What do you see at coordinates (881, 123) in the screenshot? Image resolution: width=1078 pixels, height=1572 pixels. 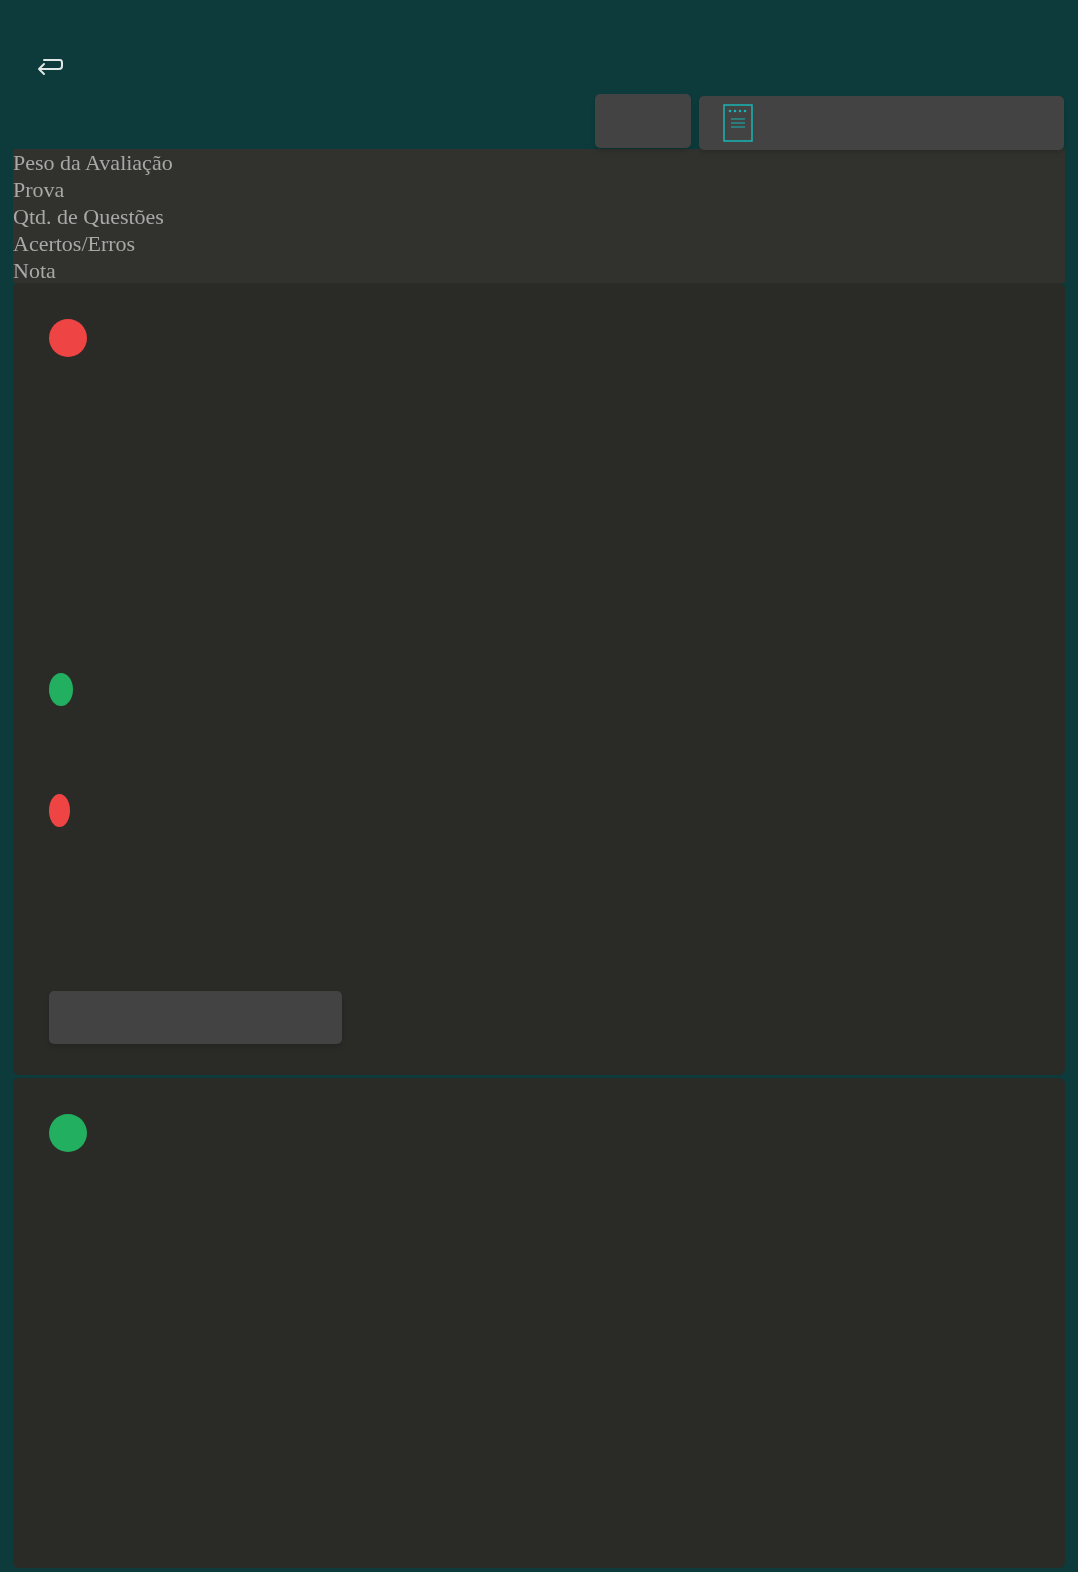 I see `report-button` at bounding box center [881, 123].